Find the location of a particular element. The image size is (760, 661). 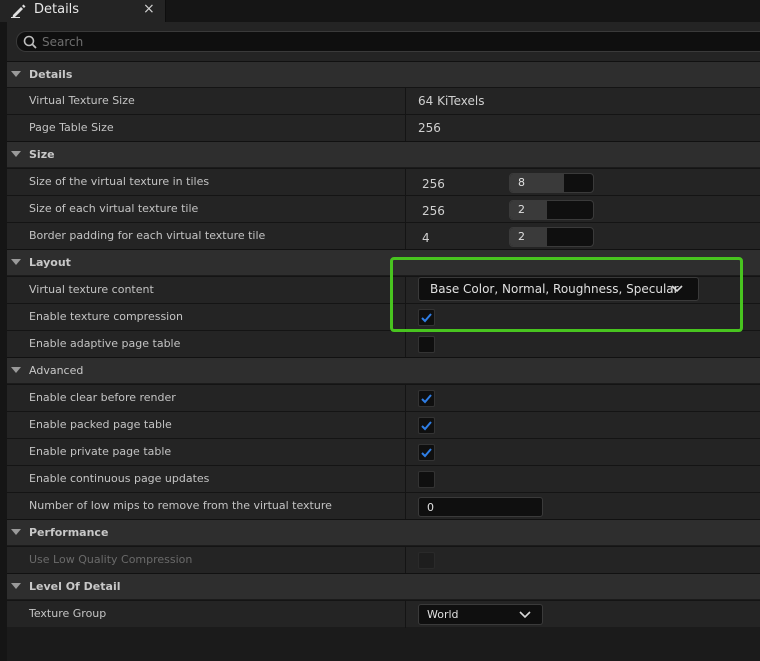

packed-checkbox is located at coordinates (426, 425).